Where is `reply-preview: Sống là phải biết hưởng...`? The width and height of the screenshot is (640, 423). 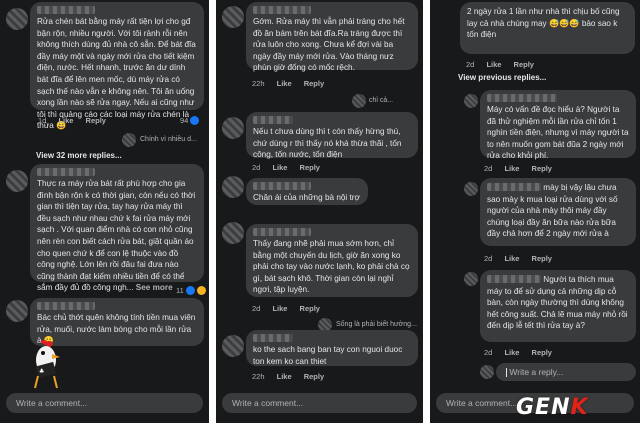
reply-preview: Sống là phải biết hưởng... is located at coordinates (376, 324).